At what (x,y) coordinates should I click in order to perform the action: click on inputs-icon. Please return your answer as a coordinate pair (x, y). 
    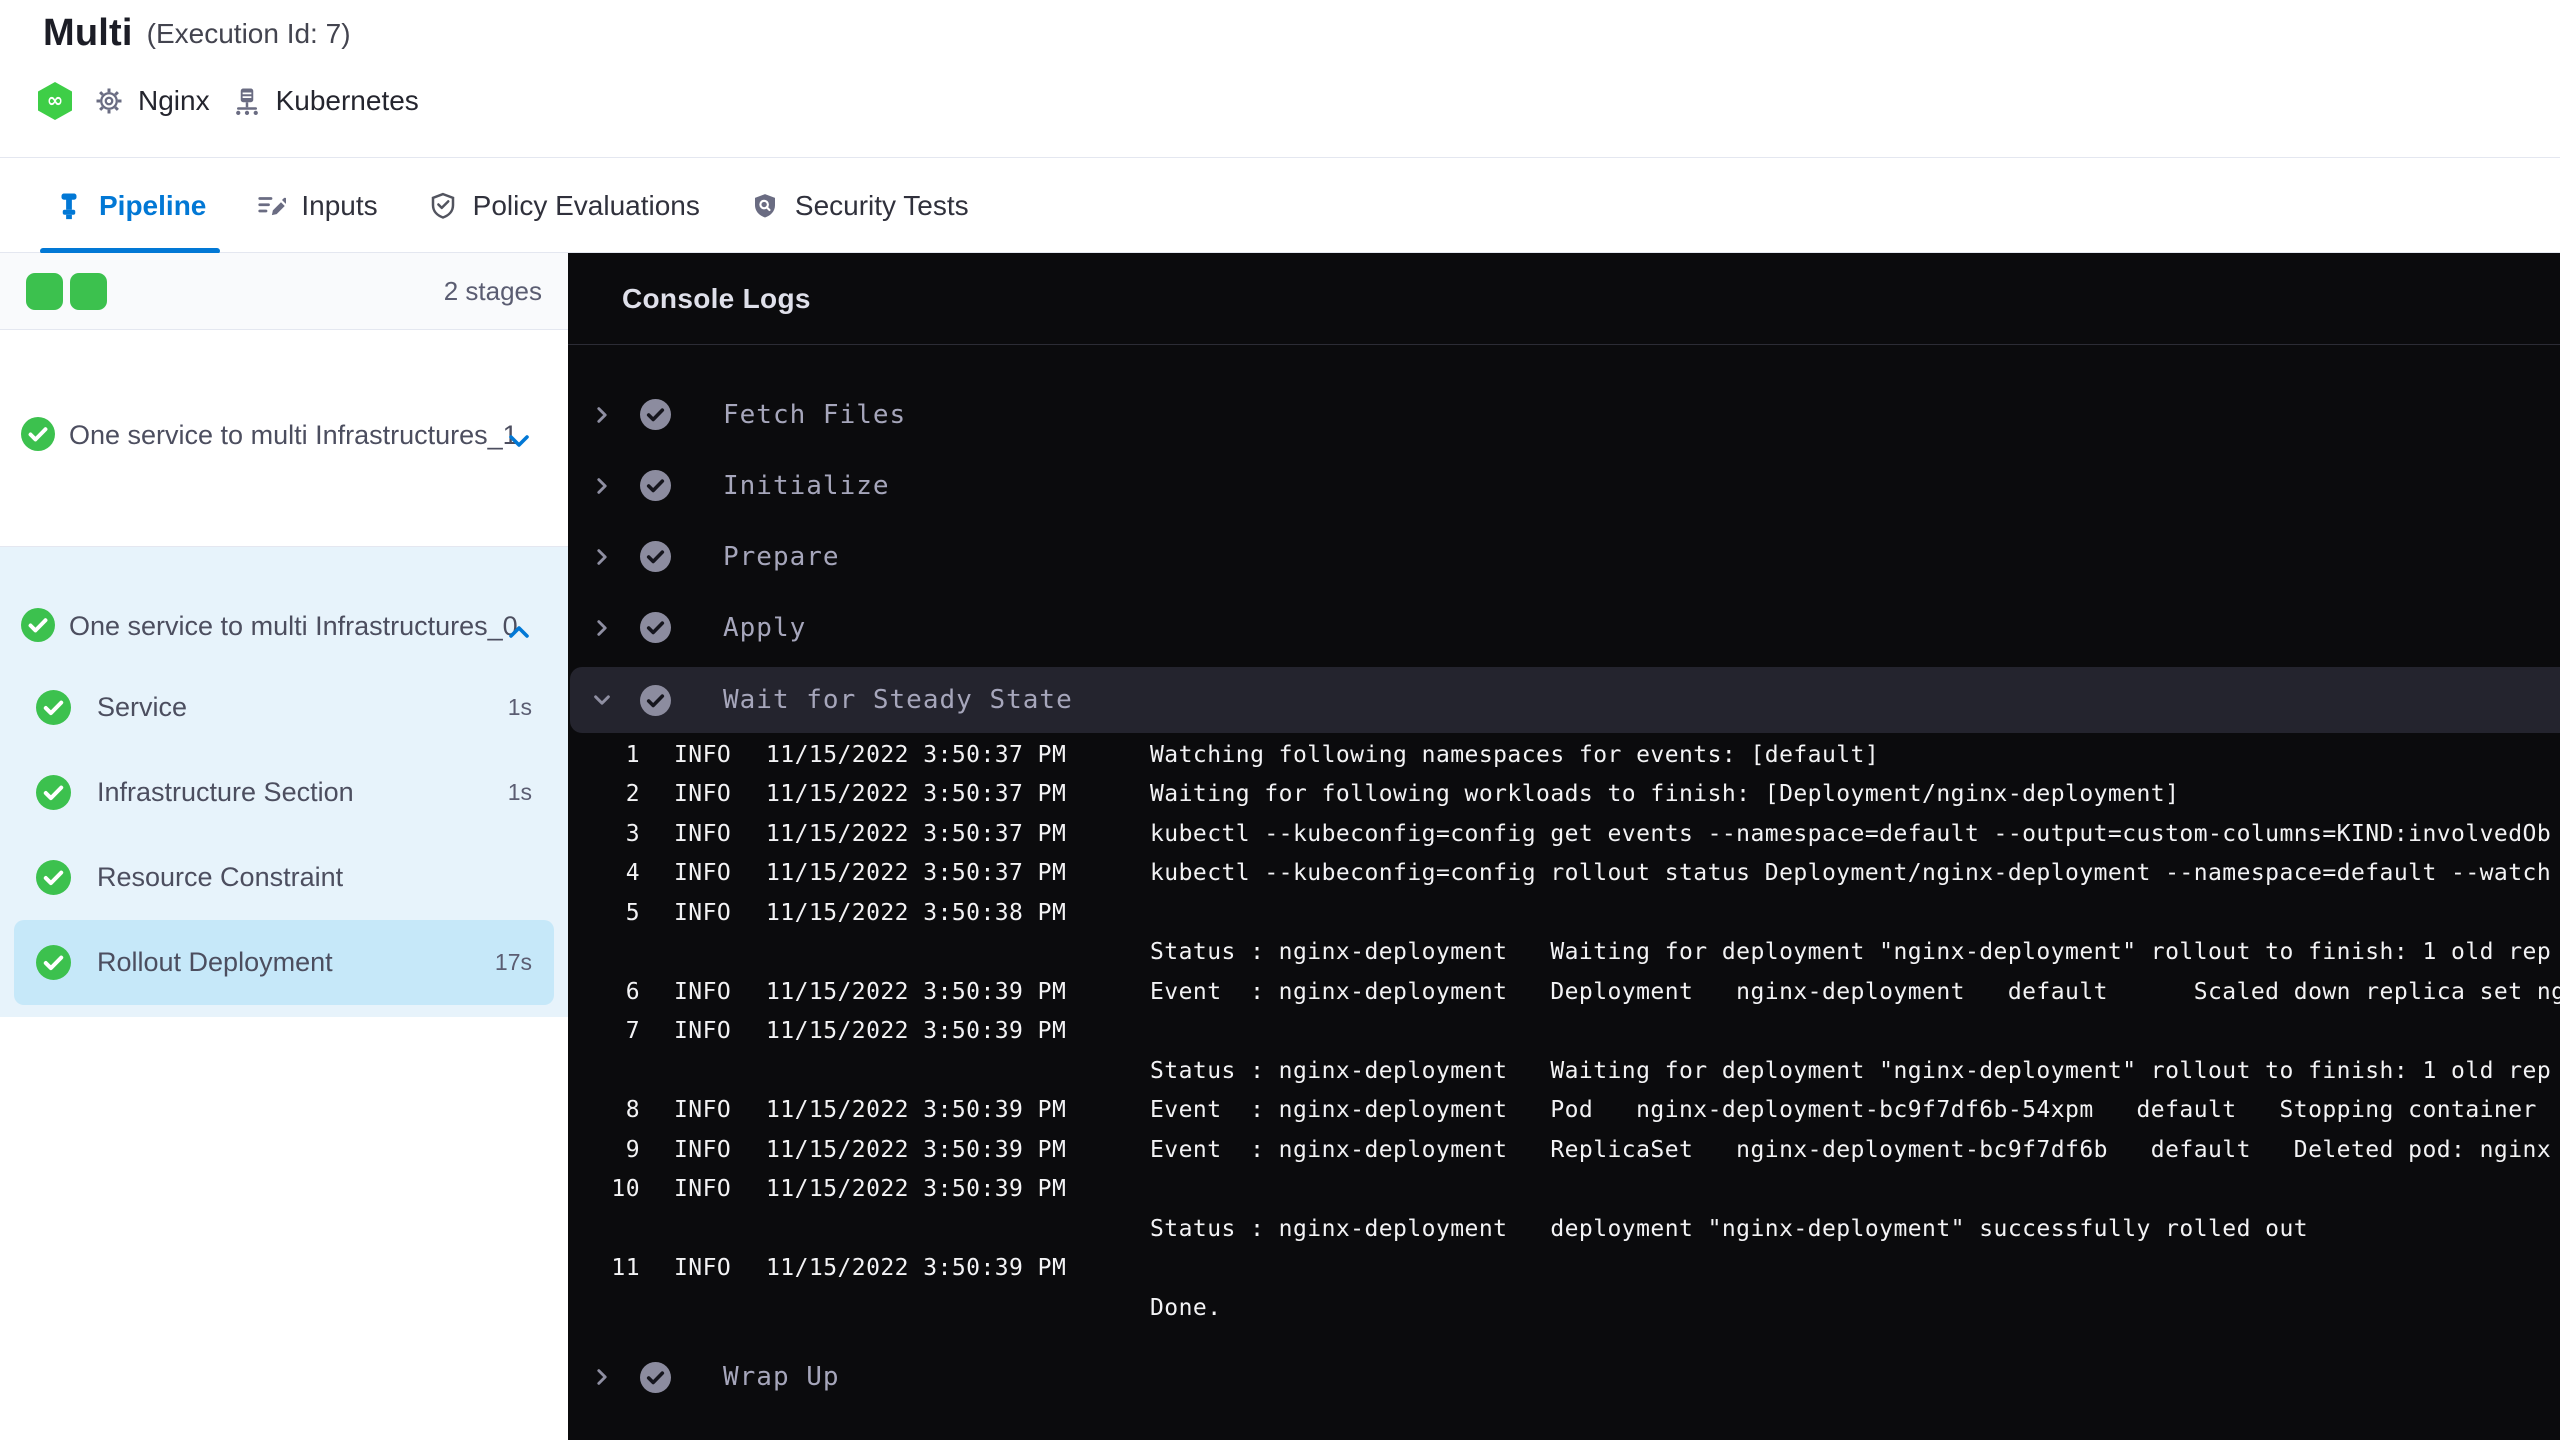
    Looking at the image, I should click on (272, 205).